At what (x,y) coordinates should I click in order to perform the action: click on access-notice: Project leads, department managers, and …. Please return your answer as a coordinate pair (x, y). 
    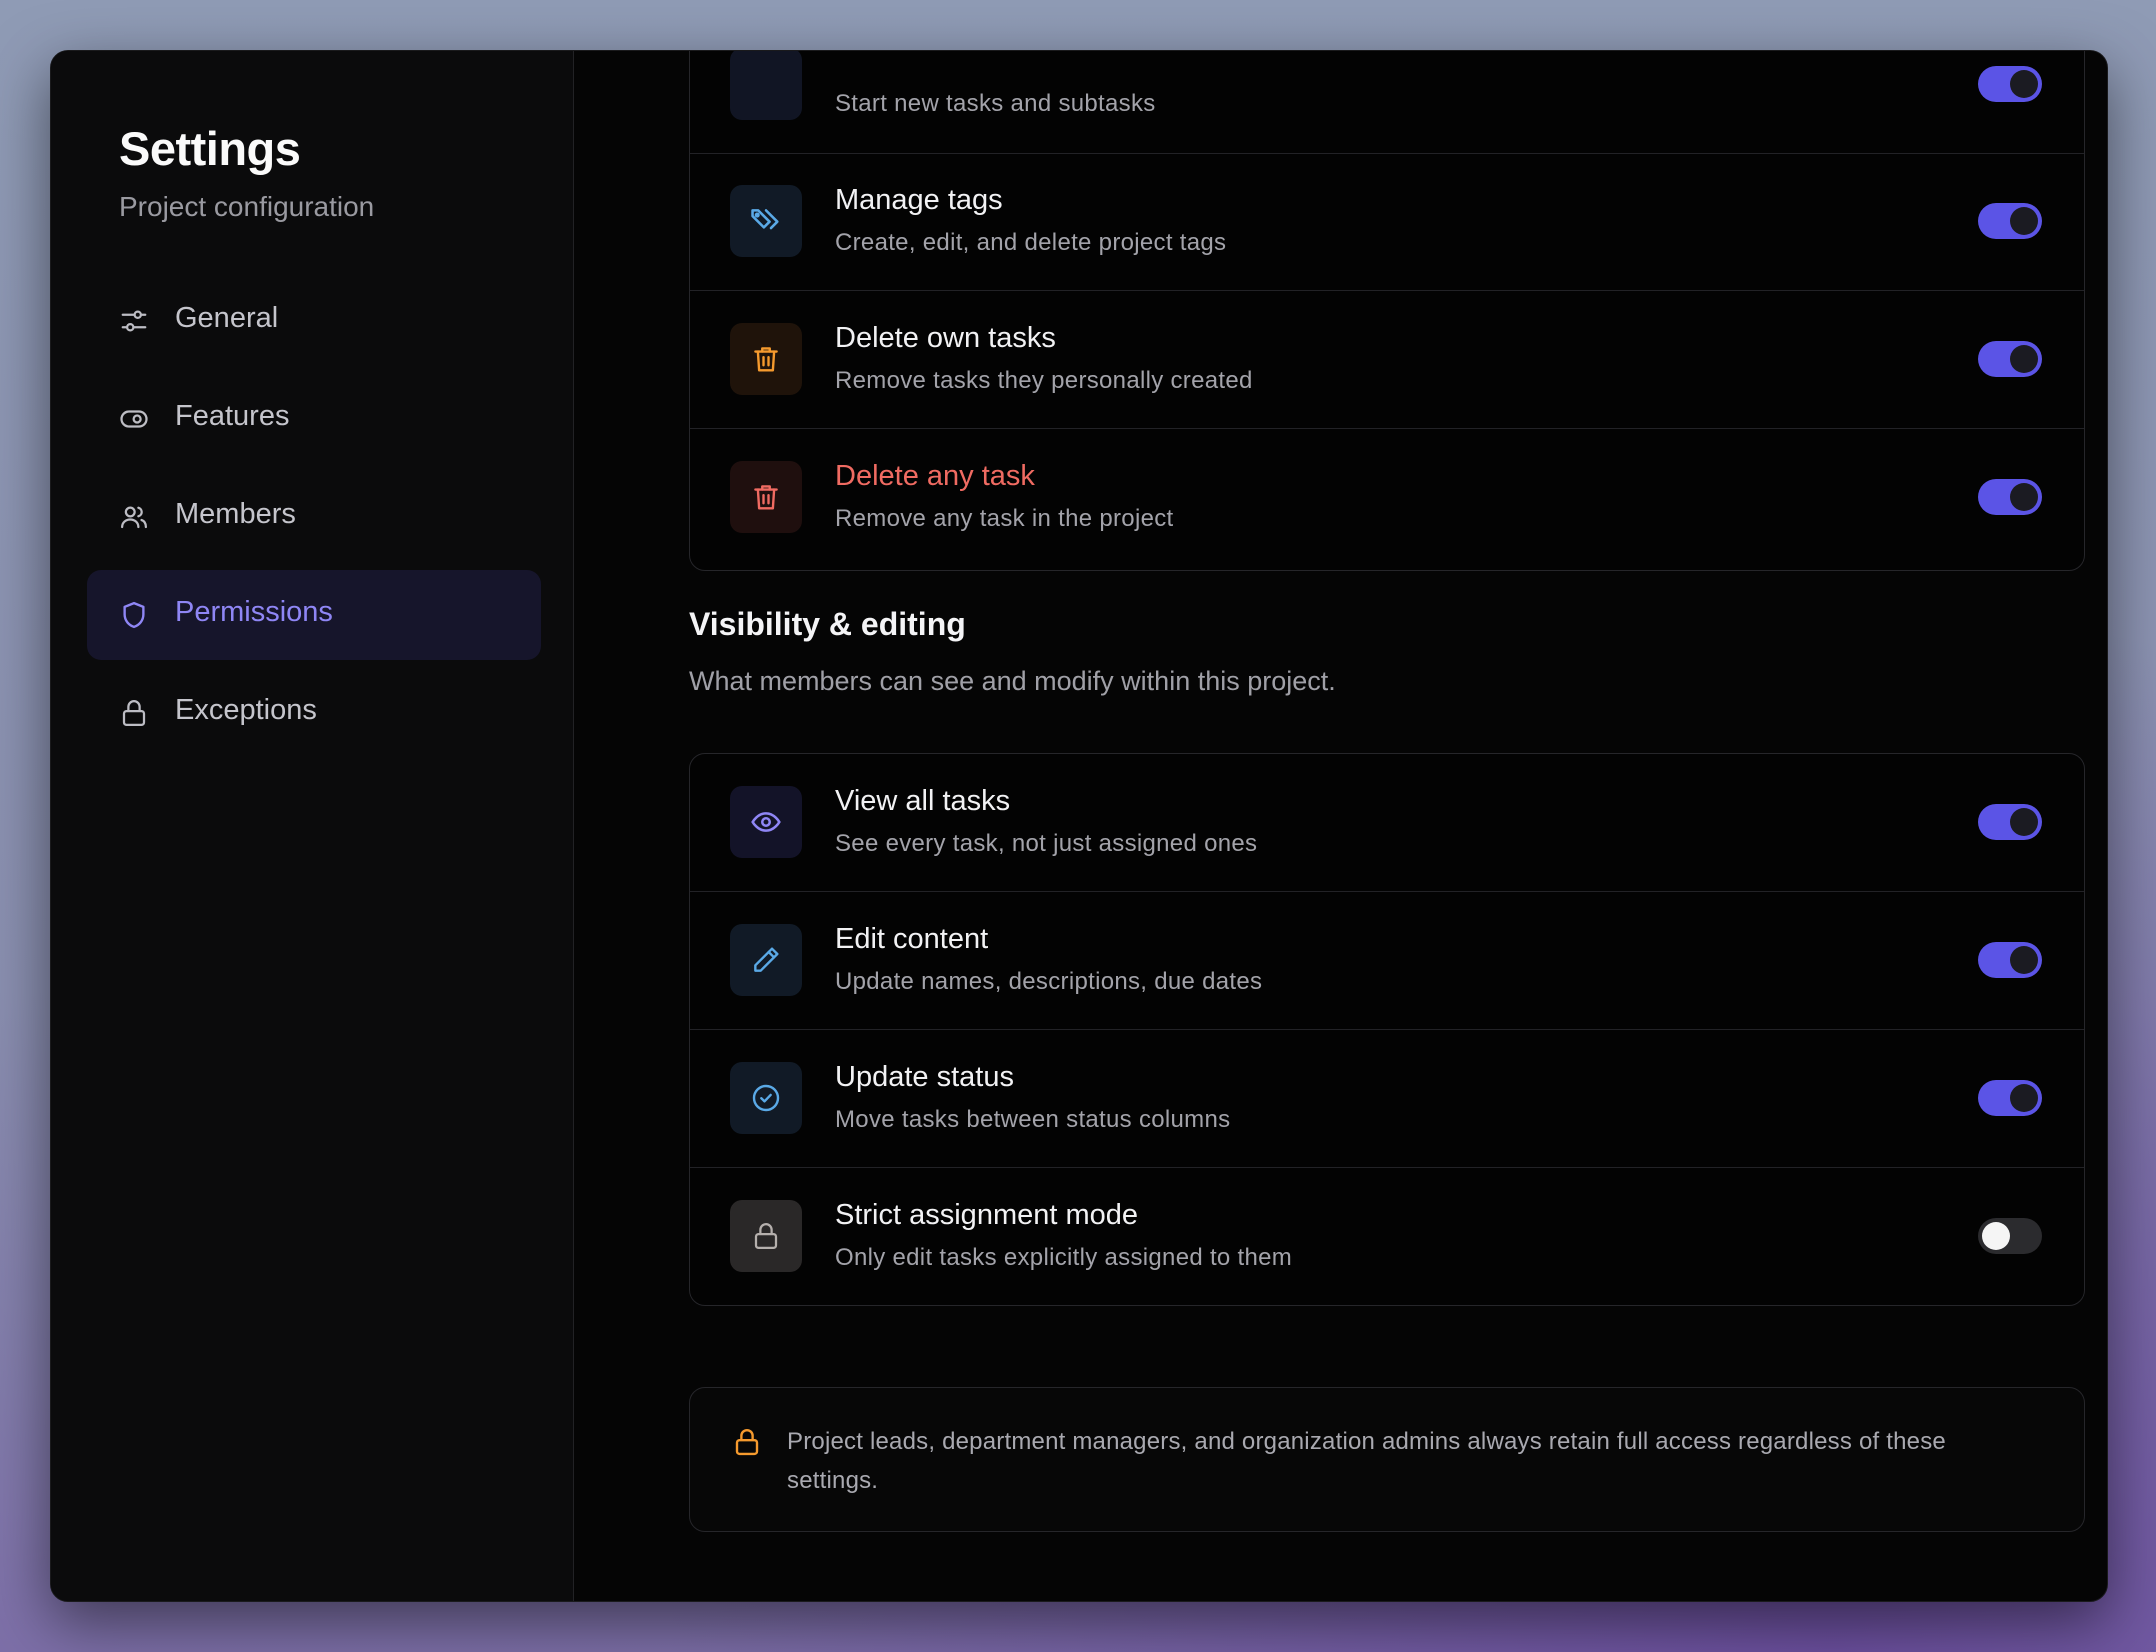
    Looking at the image, I should click on (1387, 1459).